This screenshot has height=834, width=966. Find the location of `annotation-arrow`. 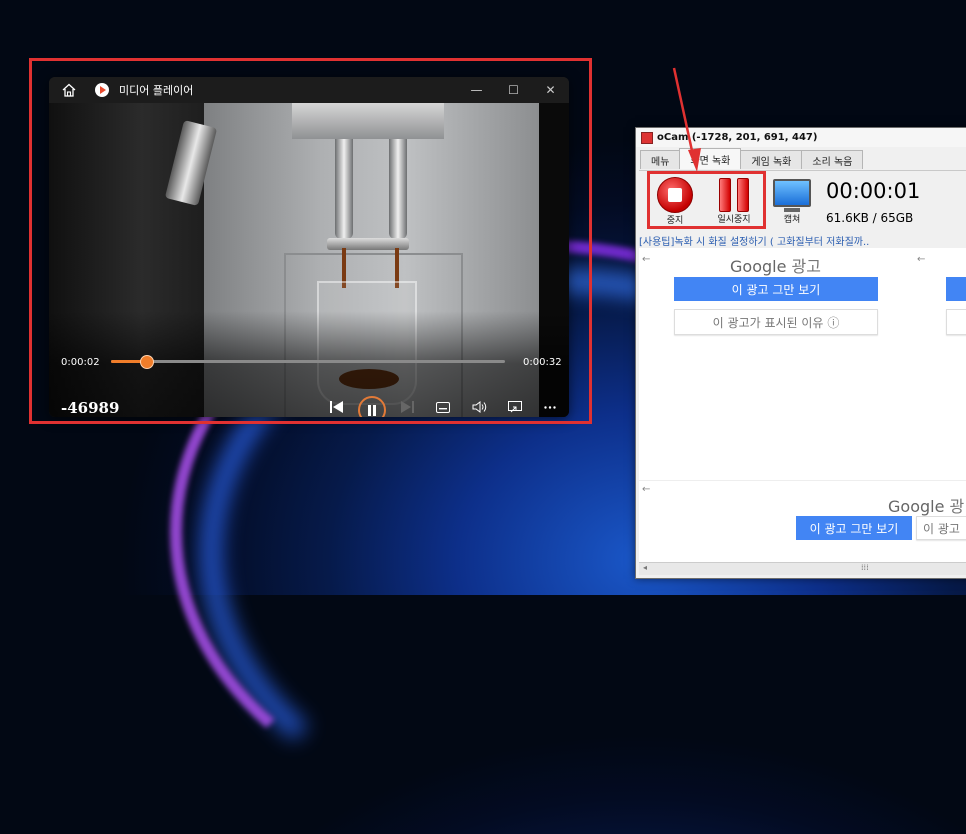

annotation-arrow is located at coordinates (686, 119).